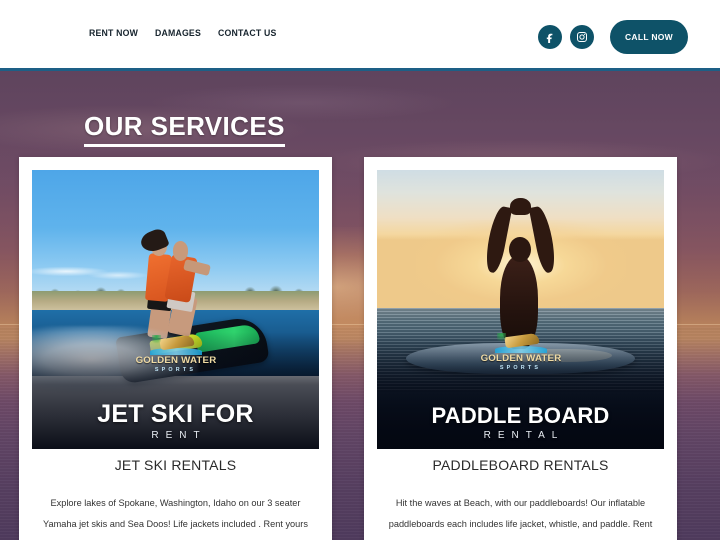 Image resolution: width=720 pixels, height=540 pixels. I want to click on paddleboard-image-caption: PADDLE BOARD RENTAL, so click(520, 422).